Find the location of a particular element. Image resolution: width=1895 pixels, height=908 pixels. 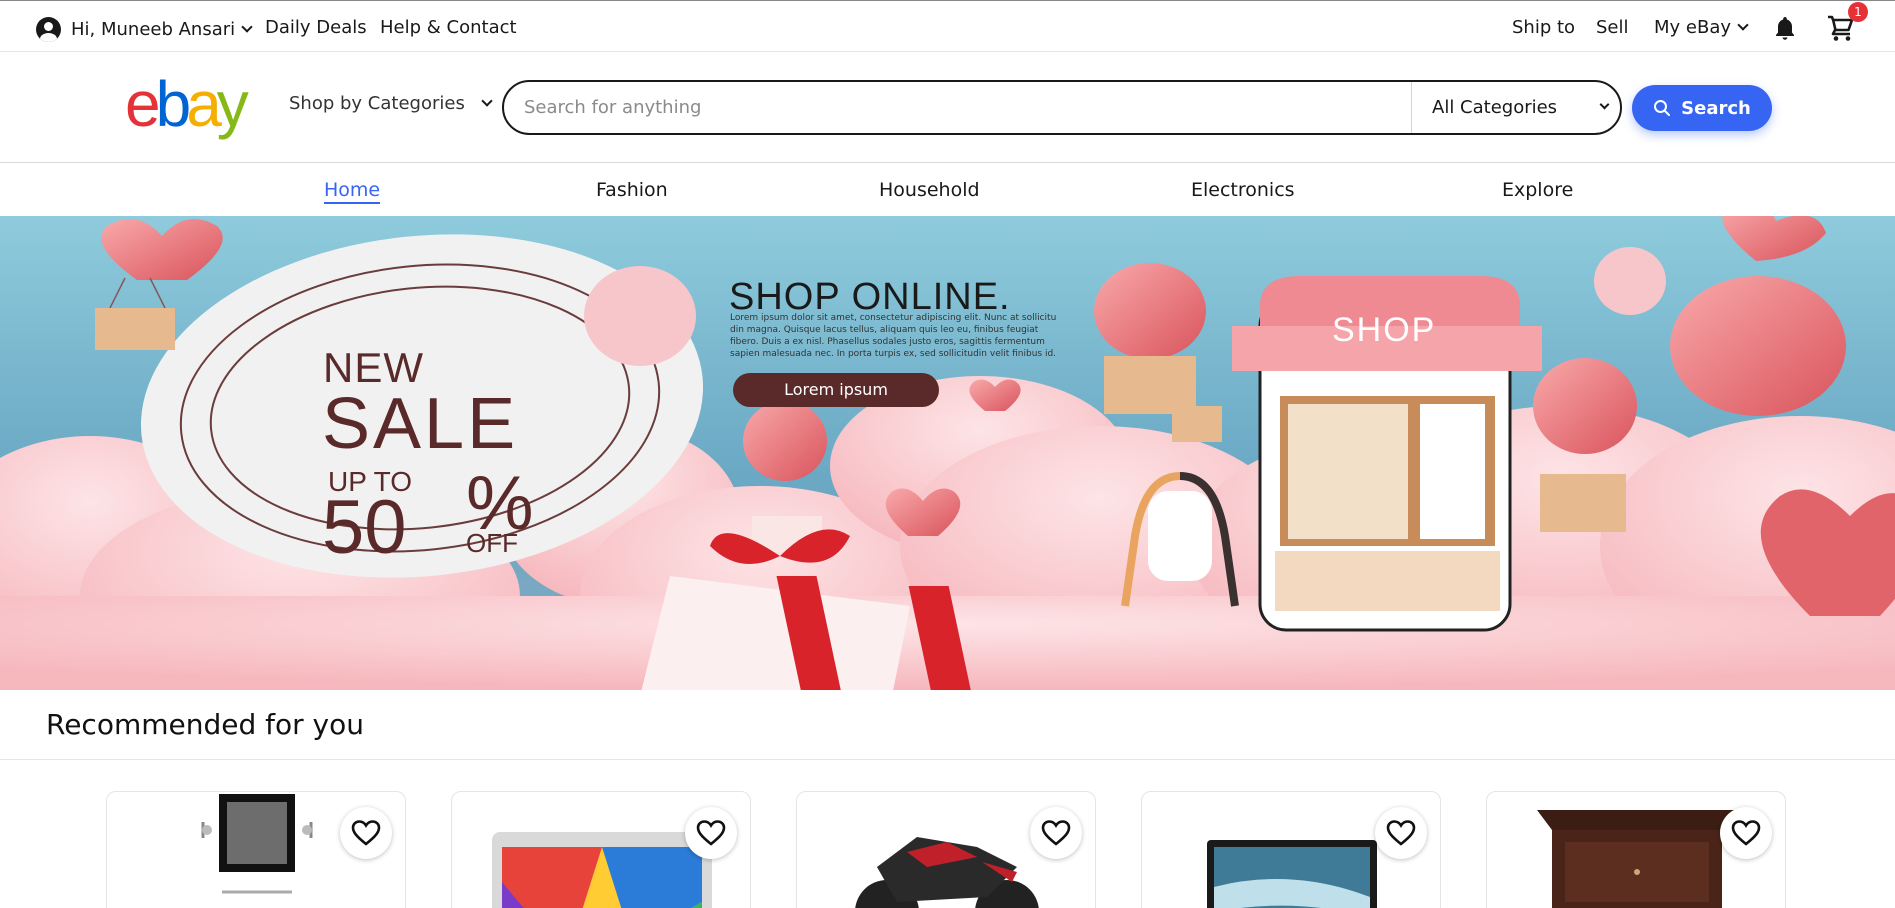

cart-count-badge: 1 is located at coordinates (1858, 12).